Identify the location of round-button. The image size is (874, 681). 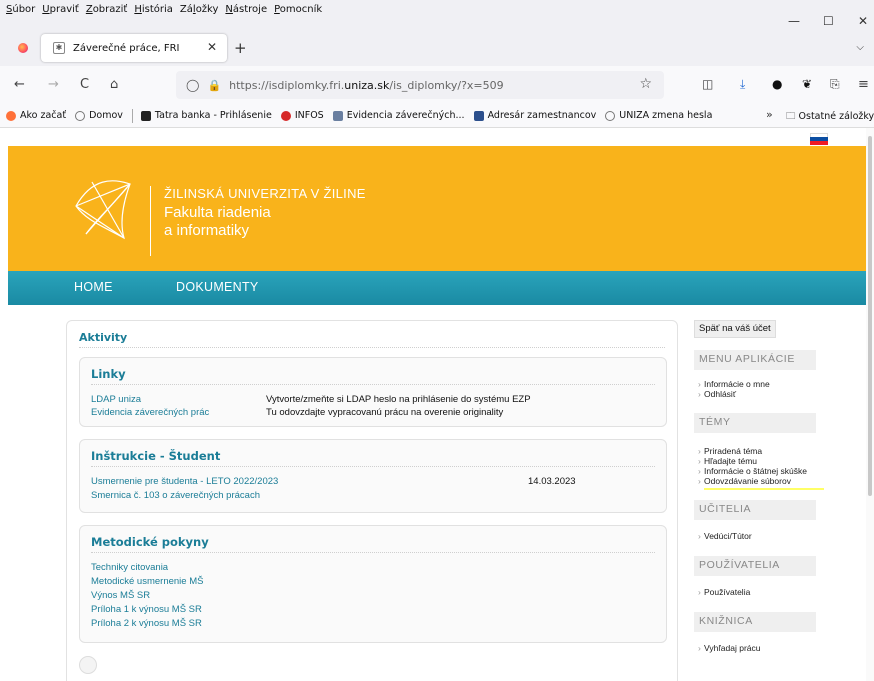
(88, 665).